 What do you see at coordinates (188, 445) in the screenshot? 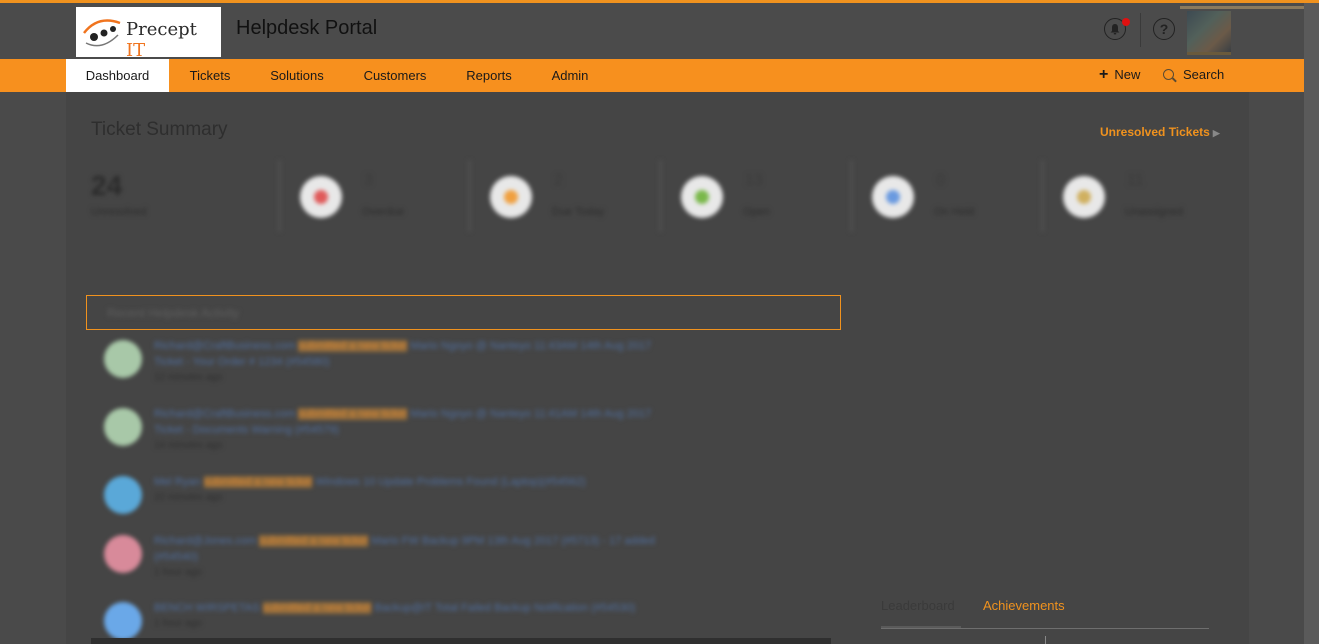
I see `activity-time: 14 minutes ago` at bounding box center [188, 445].